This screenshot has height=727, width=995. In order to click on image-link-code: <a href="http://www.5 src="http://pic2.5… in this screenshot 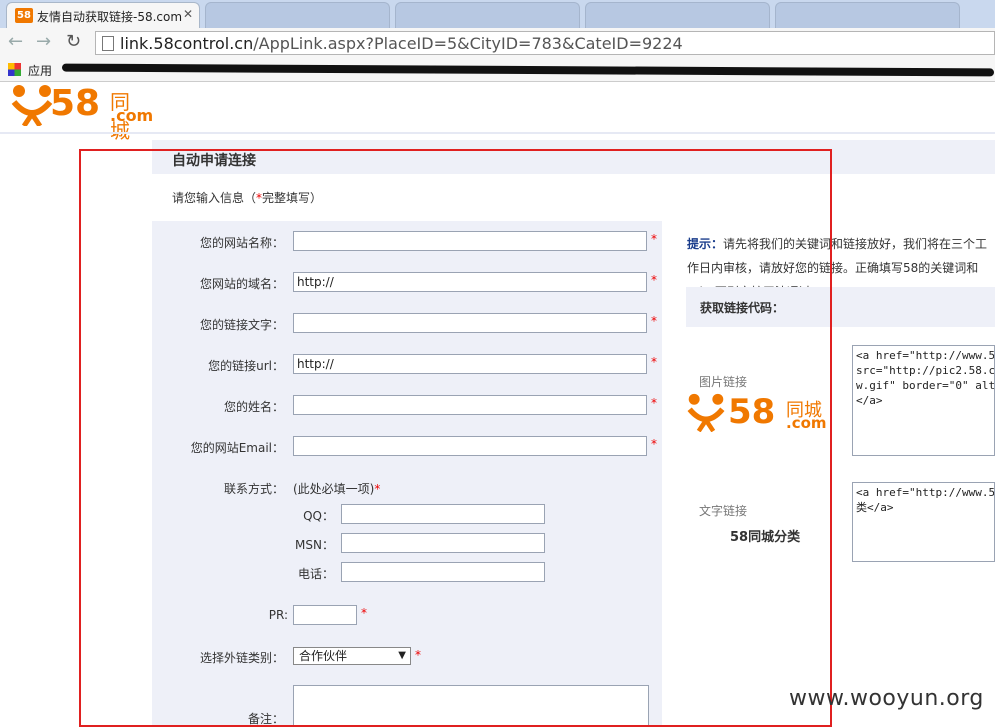, I will do `click(923, 400)`.